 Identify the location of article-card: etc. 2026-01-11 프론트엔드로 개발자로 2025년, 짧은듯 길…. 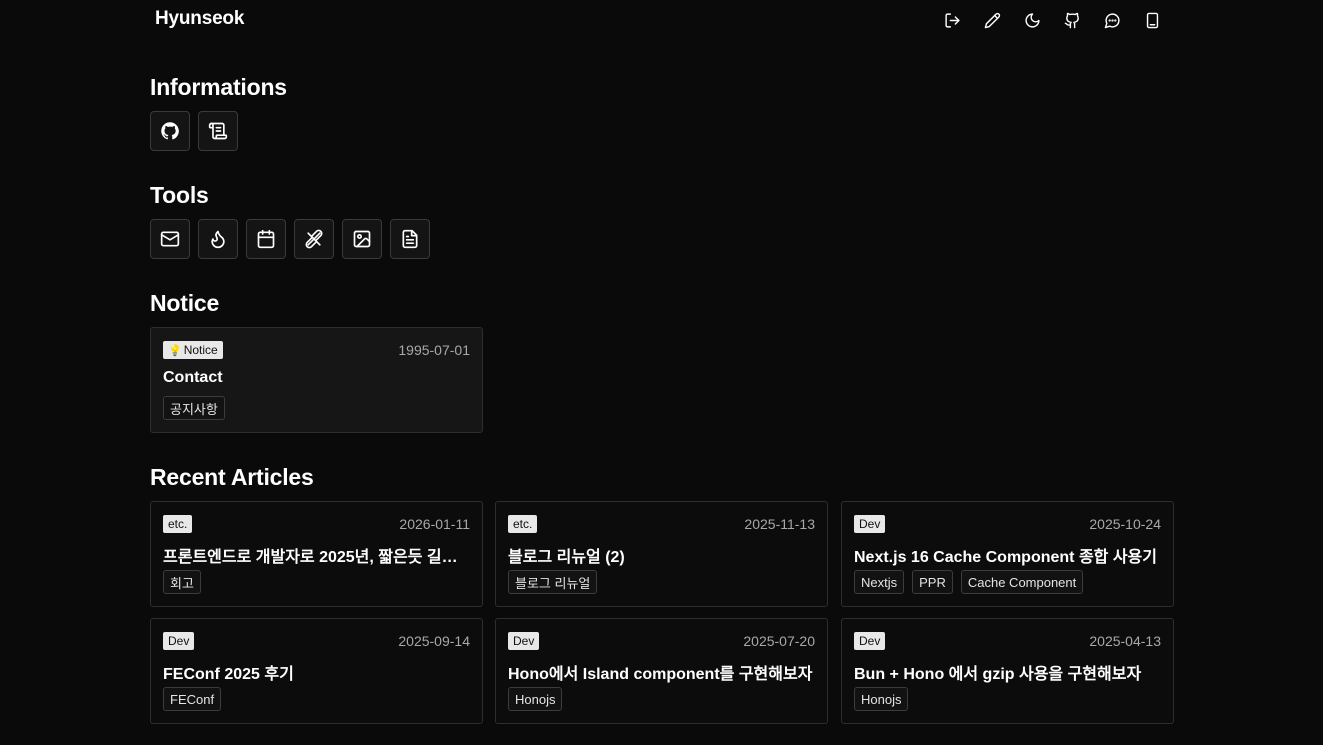
(316, 554).